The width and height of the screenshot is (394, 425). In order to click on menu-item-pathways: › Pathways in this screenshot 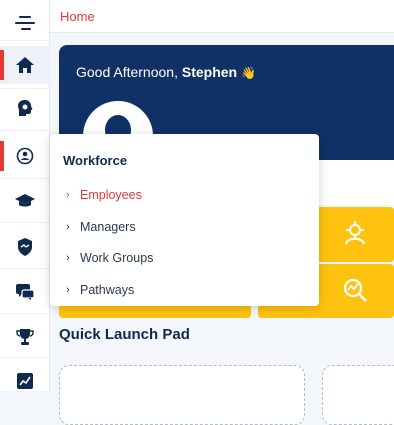, I will do `click(100, 290)`.